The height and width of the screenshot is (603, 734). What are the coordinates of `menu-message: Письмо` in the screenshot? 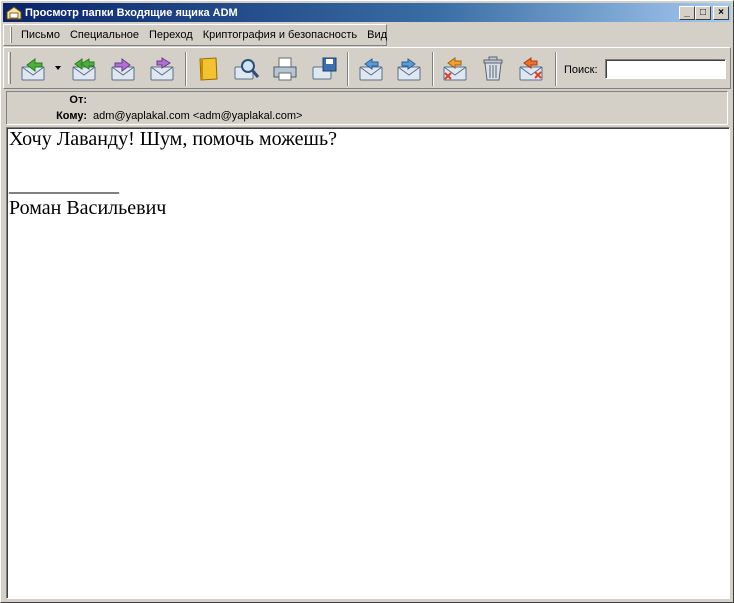 It's located at (40, 35).